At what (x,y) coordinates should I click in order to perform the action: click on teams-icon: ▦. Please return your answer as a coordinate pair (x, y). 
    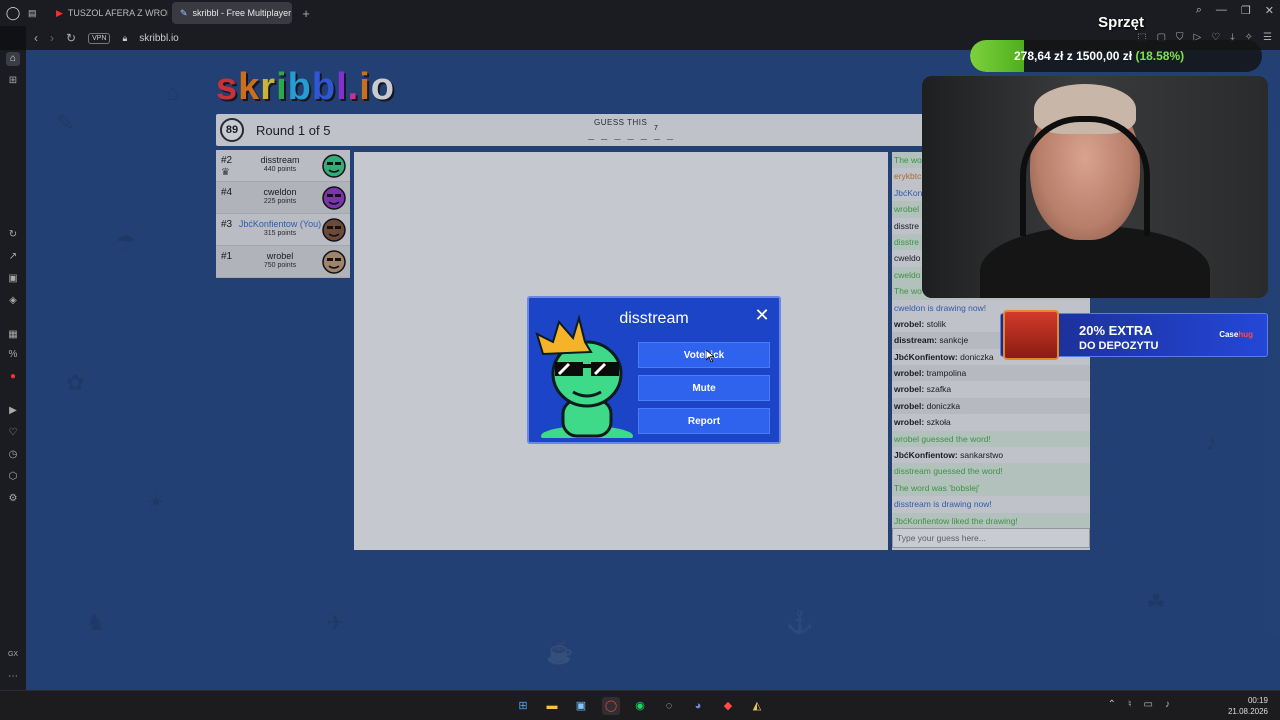
    Looking at the image, I should click on (13, 335).